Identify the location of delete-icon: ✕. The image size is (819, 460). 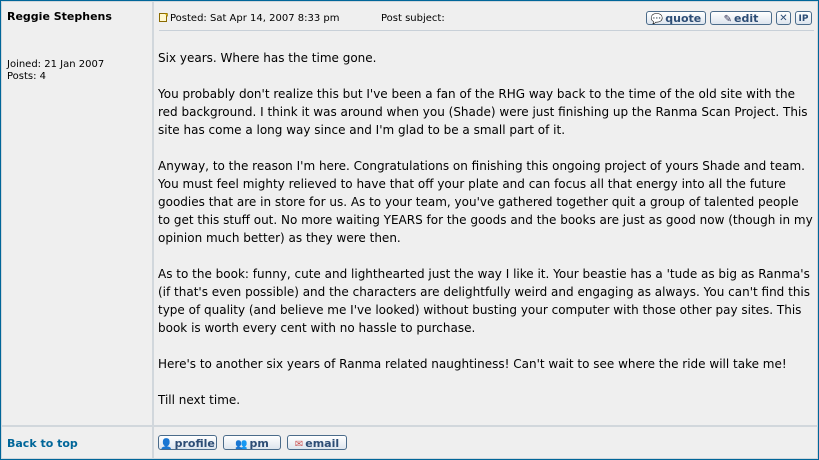
(783, 18).